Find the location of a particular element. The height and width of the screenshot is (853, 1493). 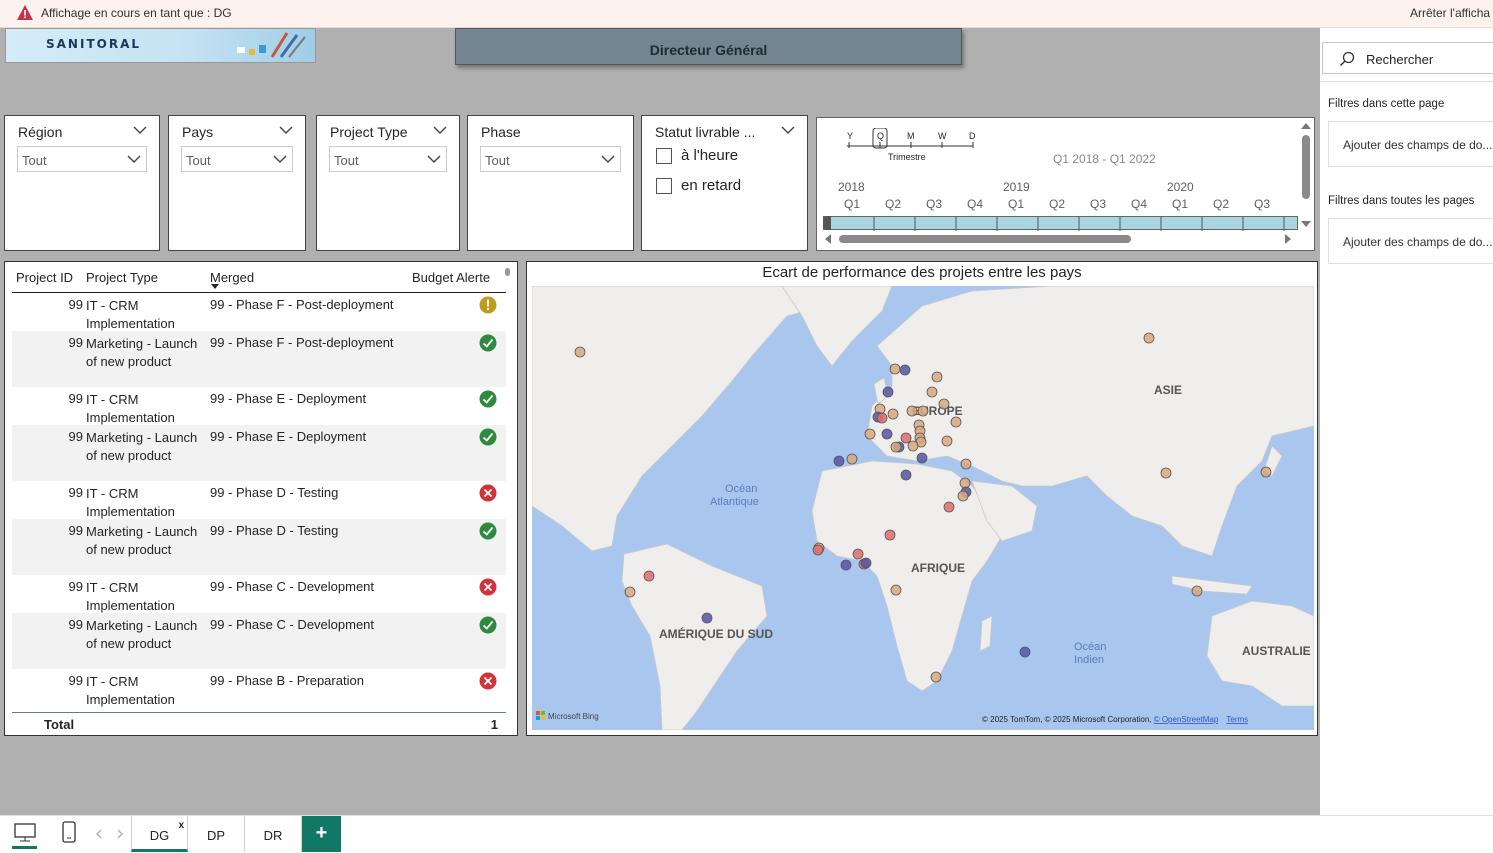

terms-link: Terms is located at coordinates (1237, 719).